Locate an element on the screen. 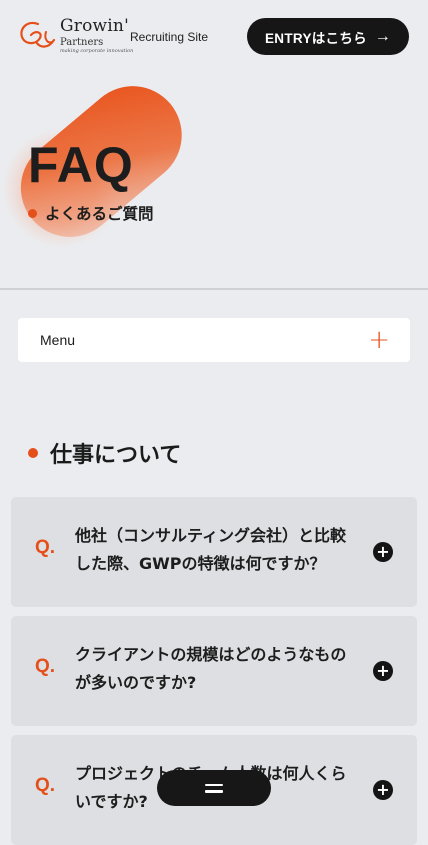 The height and width of the screenshot is (845, 428). plus-icon: + is located at coordinates (379, 340).